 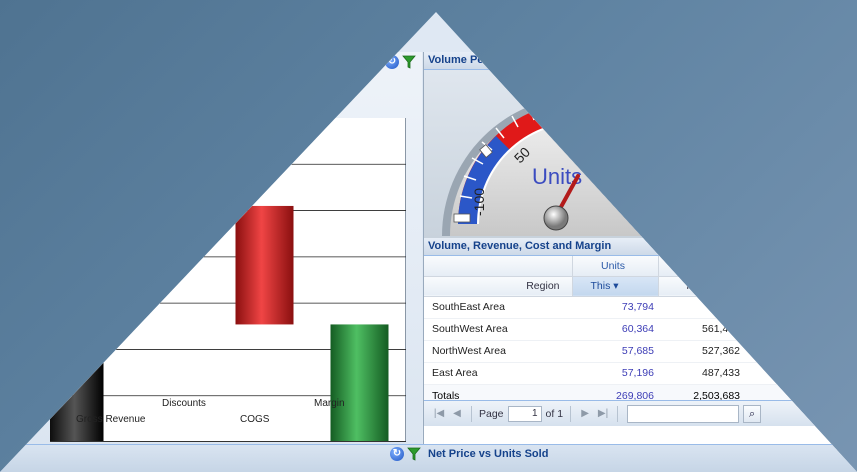 What do you see at coordinates (255, 419) in the screenshot?
I see `x-tick-label-cogs: COGS` at bounding box center [255, 419].